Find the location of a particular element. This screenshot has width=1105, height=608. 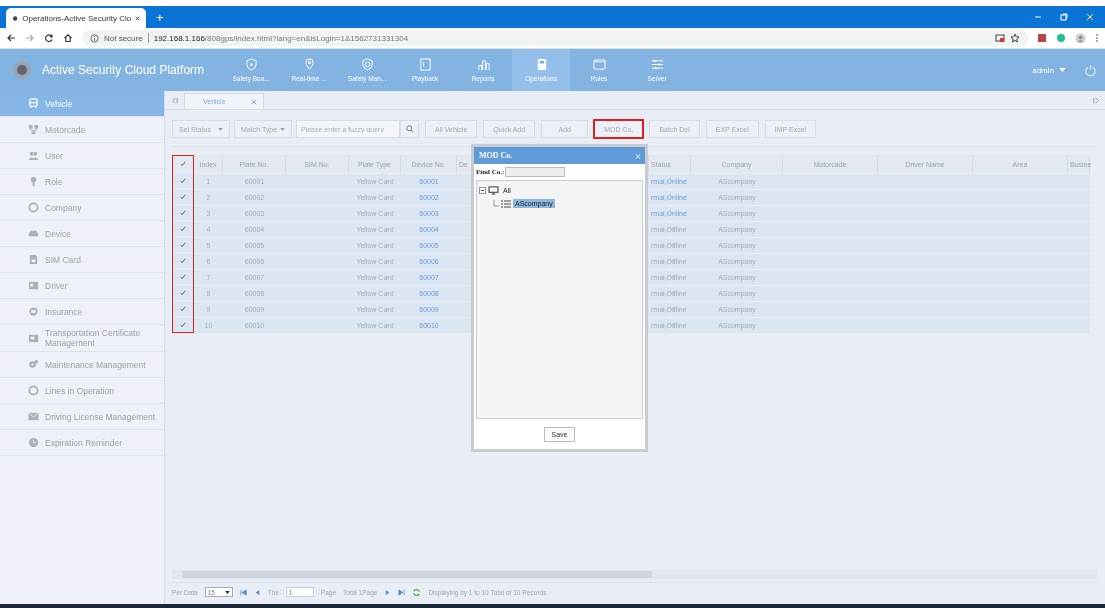

pin-icon is located at coordinates (309, 64).